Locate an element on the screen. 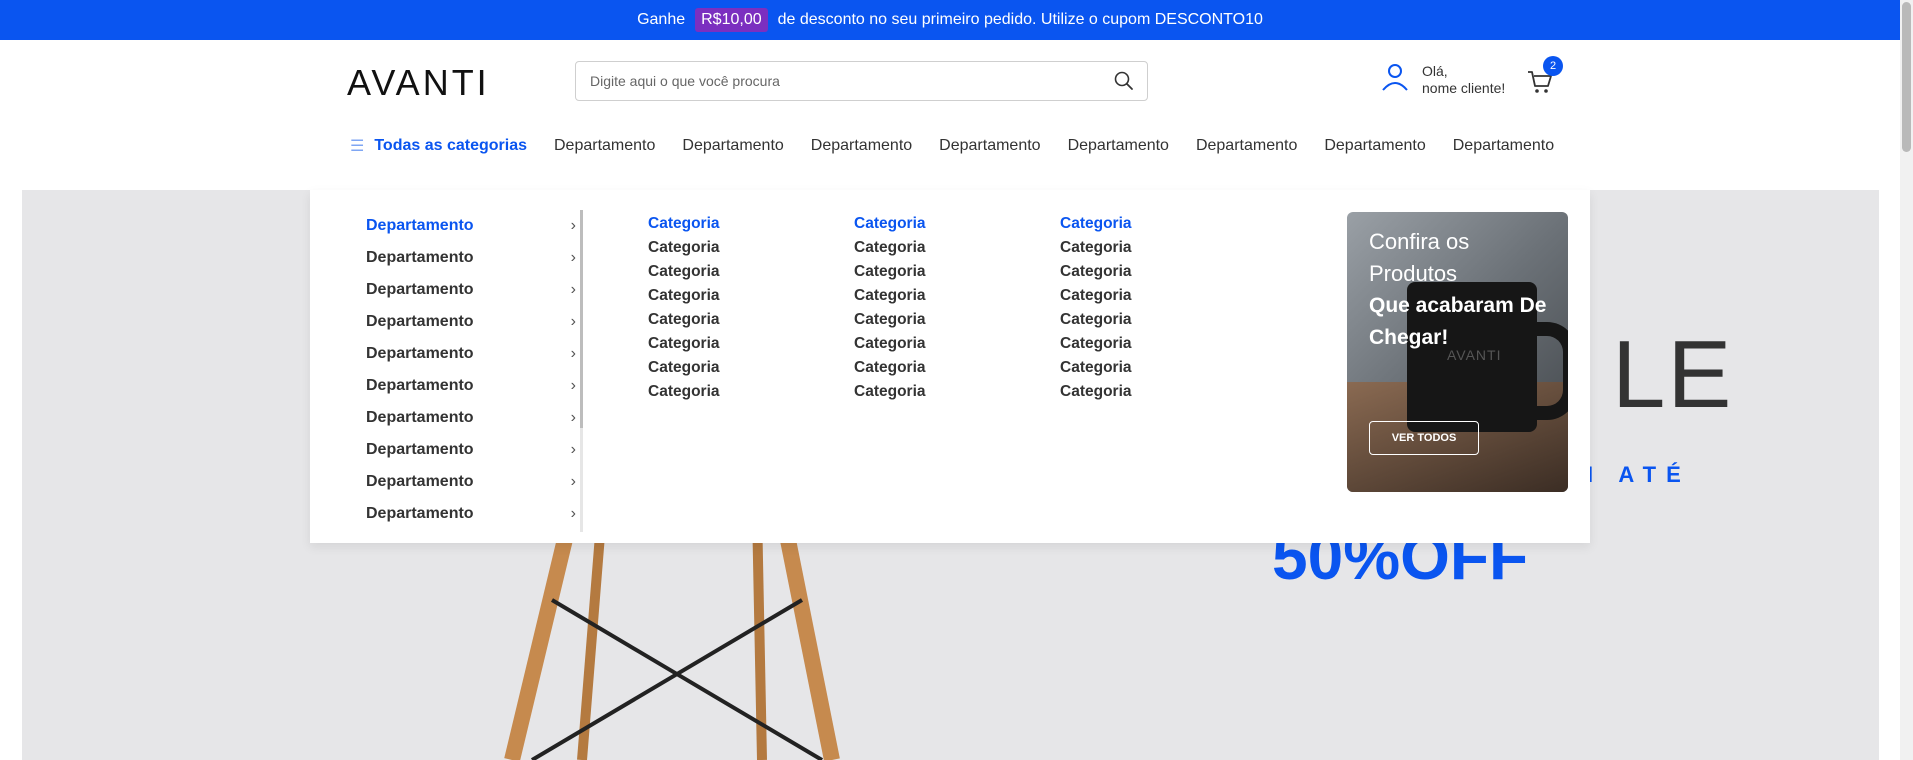  department-list-scroll-thumb is located at coordinates (581, 319).